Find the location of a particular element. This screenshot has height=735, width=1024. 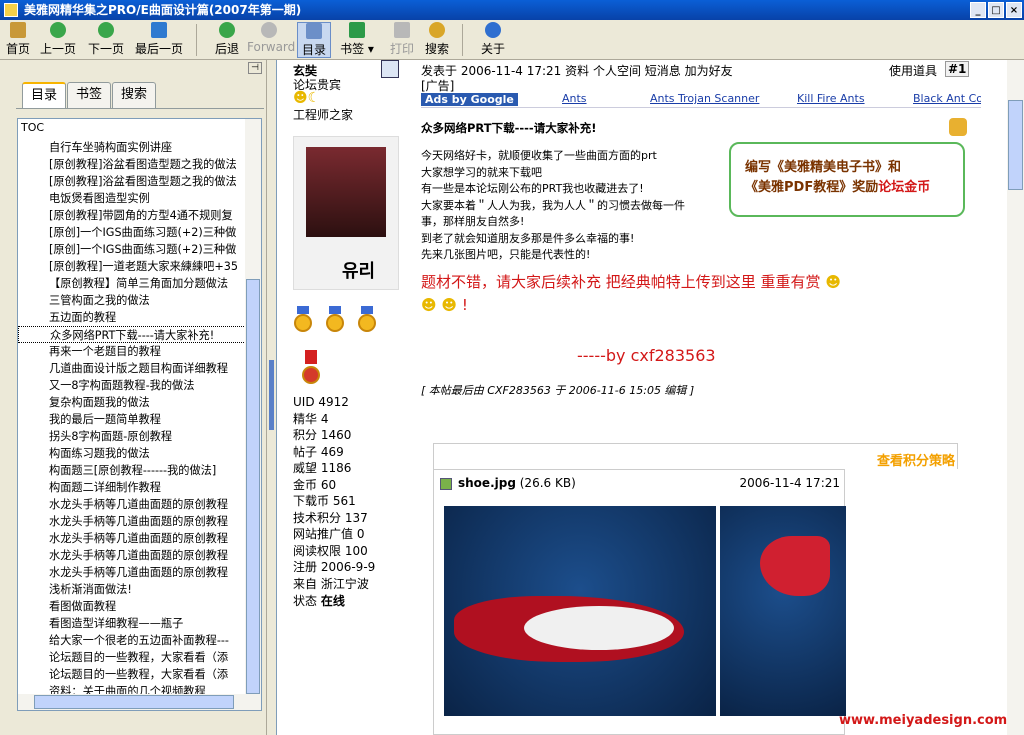

stat-row: 威望 1186 is located at coordinates (322, 468).